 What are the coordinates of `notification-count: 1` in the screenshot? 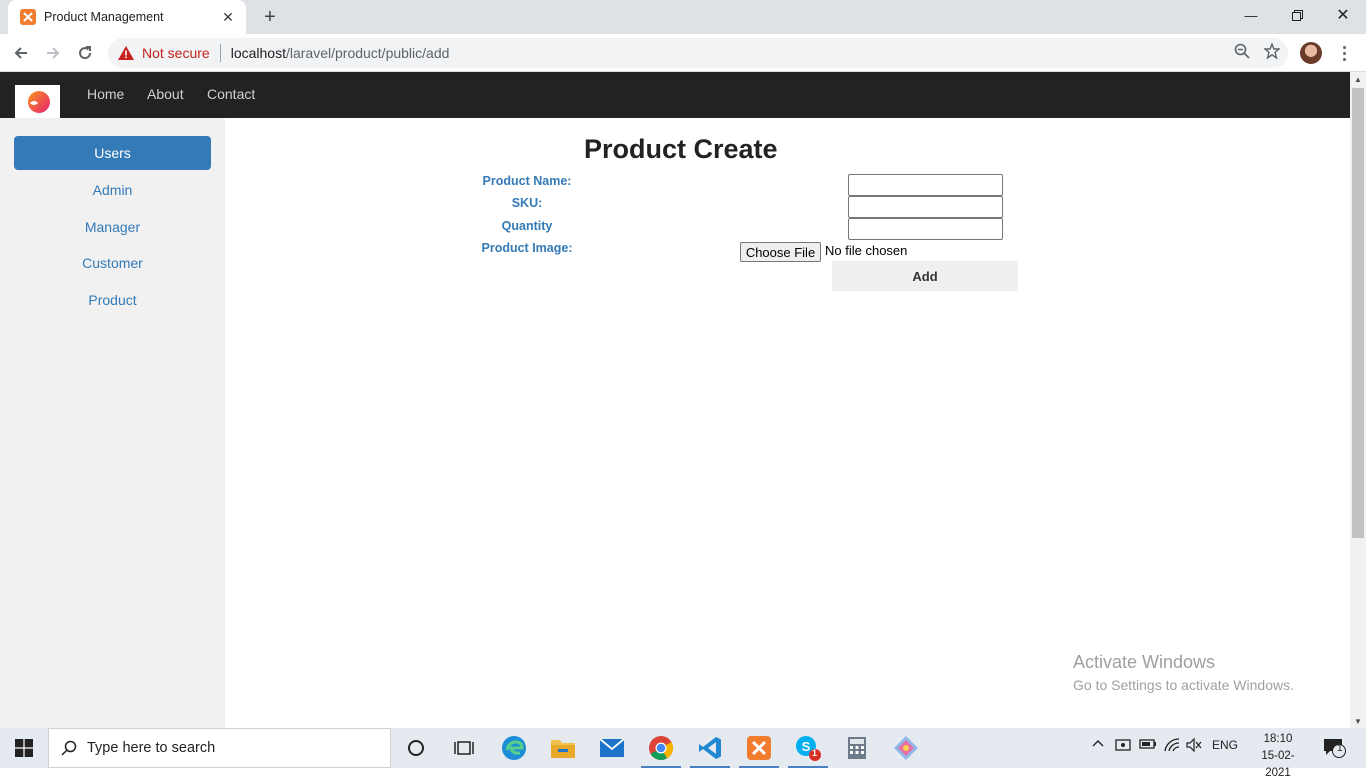 It's located at (1340, 748).